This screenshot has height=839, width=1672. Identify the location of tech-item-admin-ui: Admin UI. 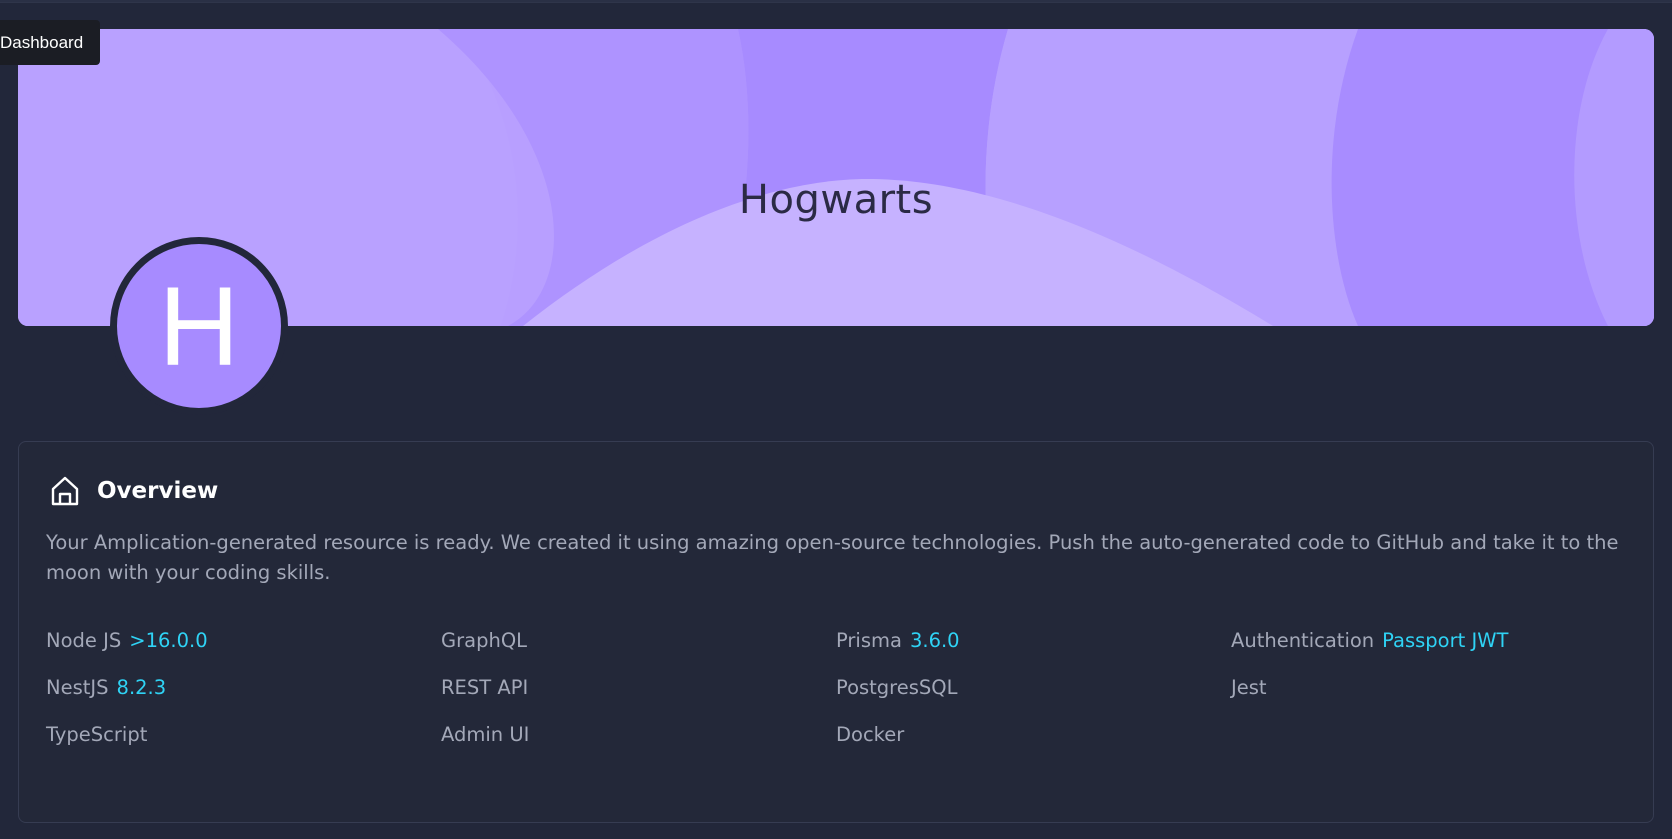
(485, 734).